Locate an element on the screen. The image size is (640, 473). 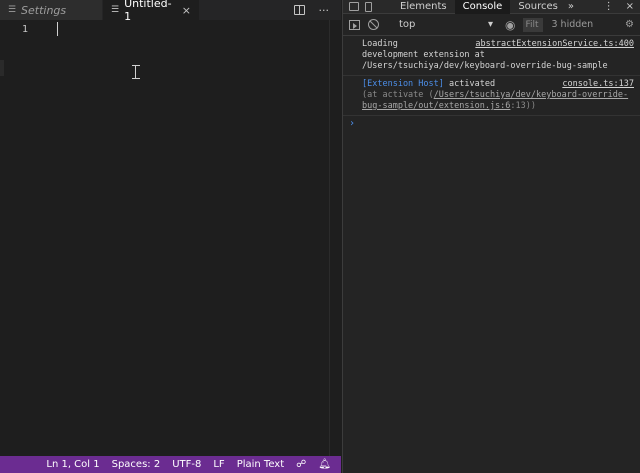
more-actions-icon: ··· is located at coordinates (324, 10).